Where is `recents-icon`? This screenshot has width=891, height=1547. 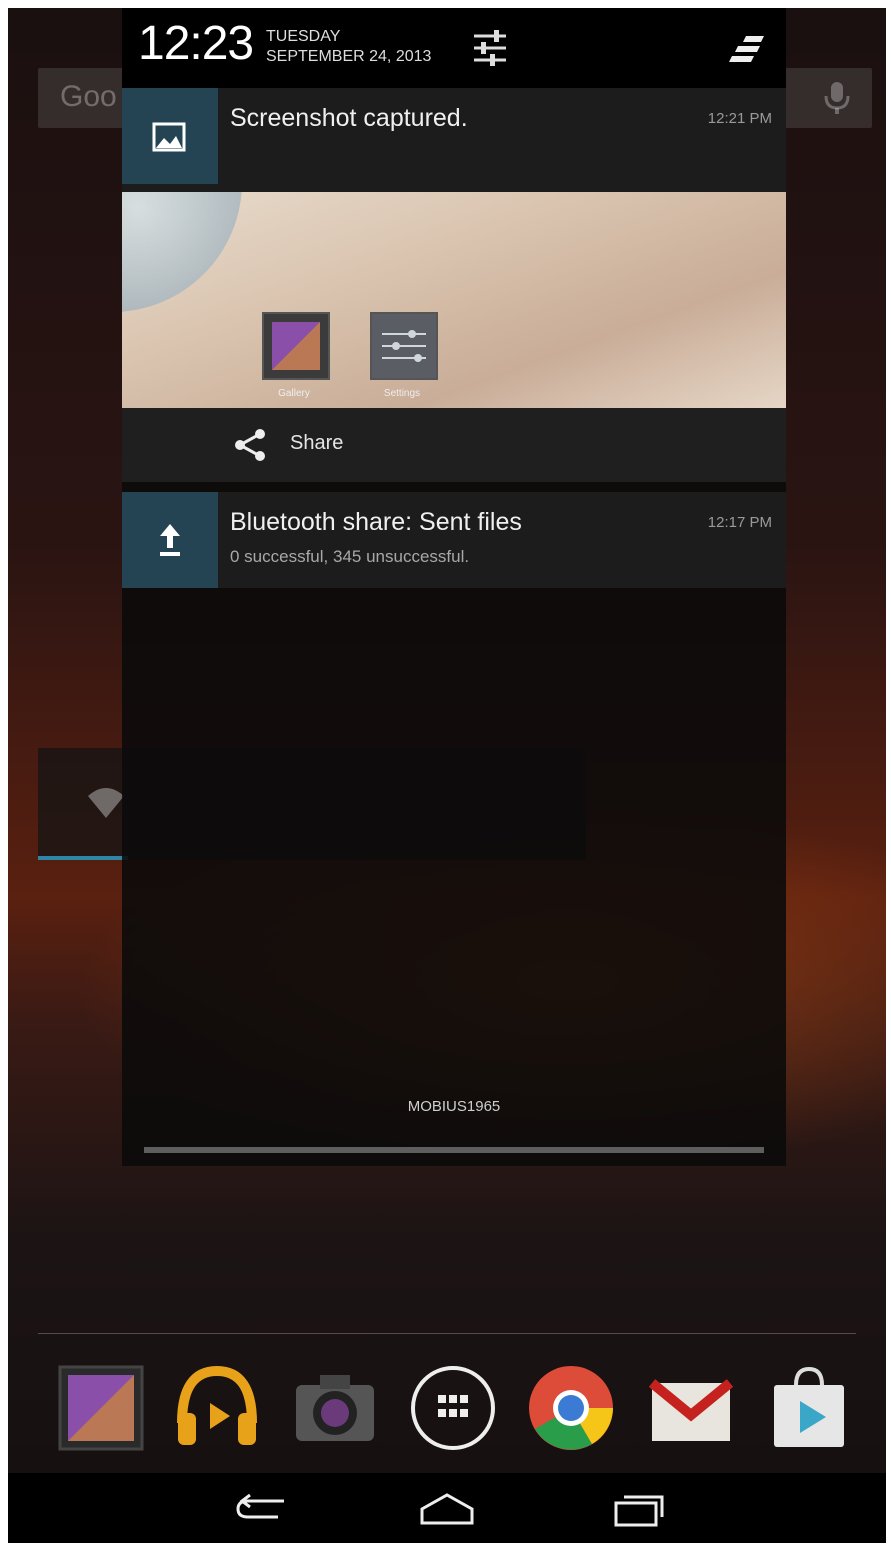 recents-icon is located at coordinates (639, 1509).